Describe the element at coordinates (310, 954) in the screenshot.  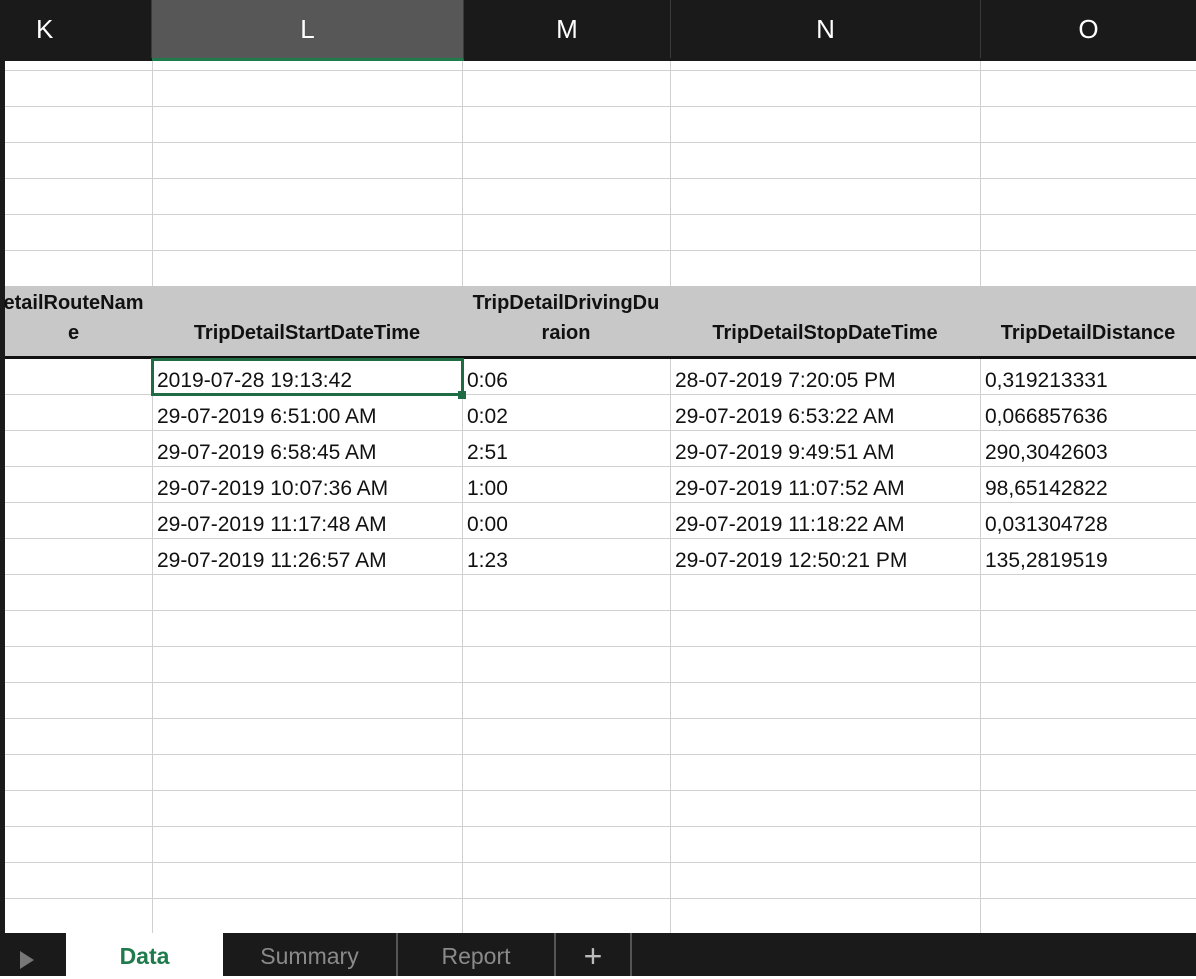
I see `sheet-tab-summary: Summary` at that location.